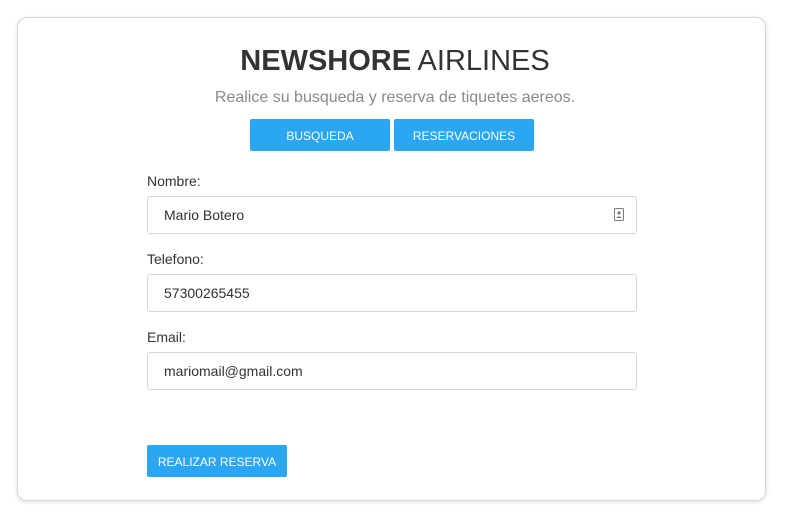 The height and width of the screenshot is (519, 790). What do you see at coordinates (320, 135) in the screenshot?
I see `busqueda-button: BUSQUEDA` at bounding box center [320, 135].